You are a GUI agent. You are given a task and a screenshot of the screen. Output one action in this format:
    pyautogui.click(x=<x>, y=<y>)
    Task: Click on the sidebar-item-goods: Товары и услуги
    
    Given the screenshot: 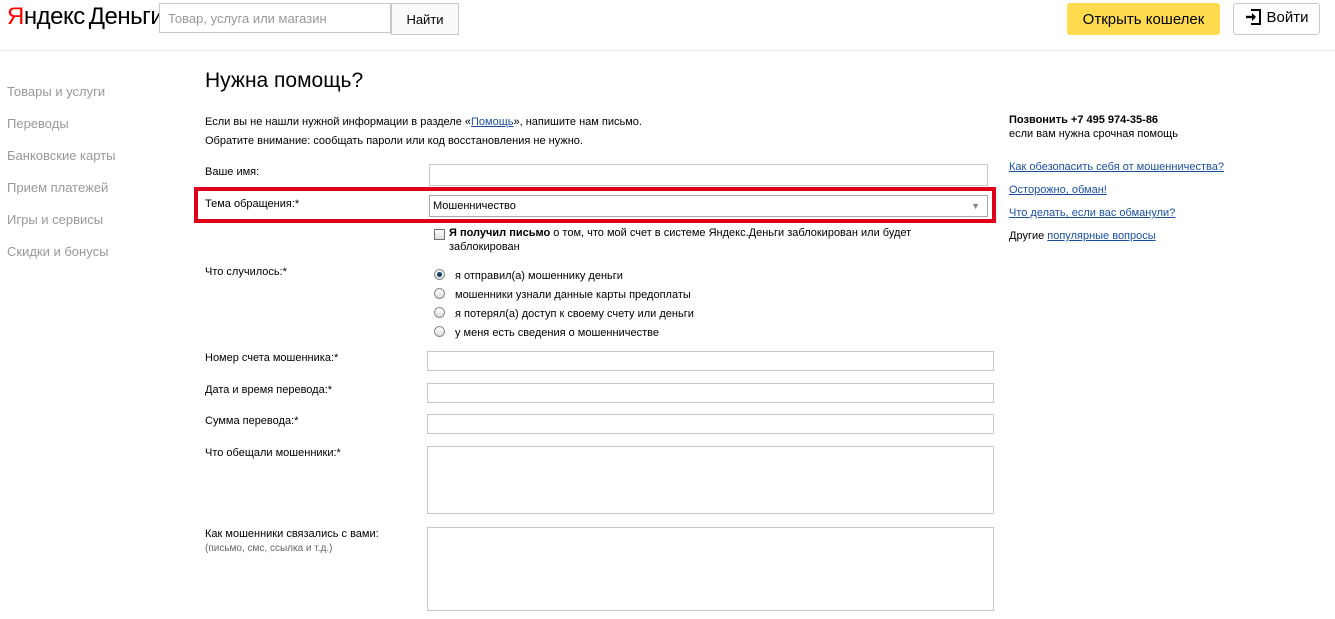 What is the action you would take?
    pyautogui.click(x=61, y=100)
    